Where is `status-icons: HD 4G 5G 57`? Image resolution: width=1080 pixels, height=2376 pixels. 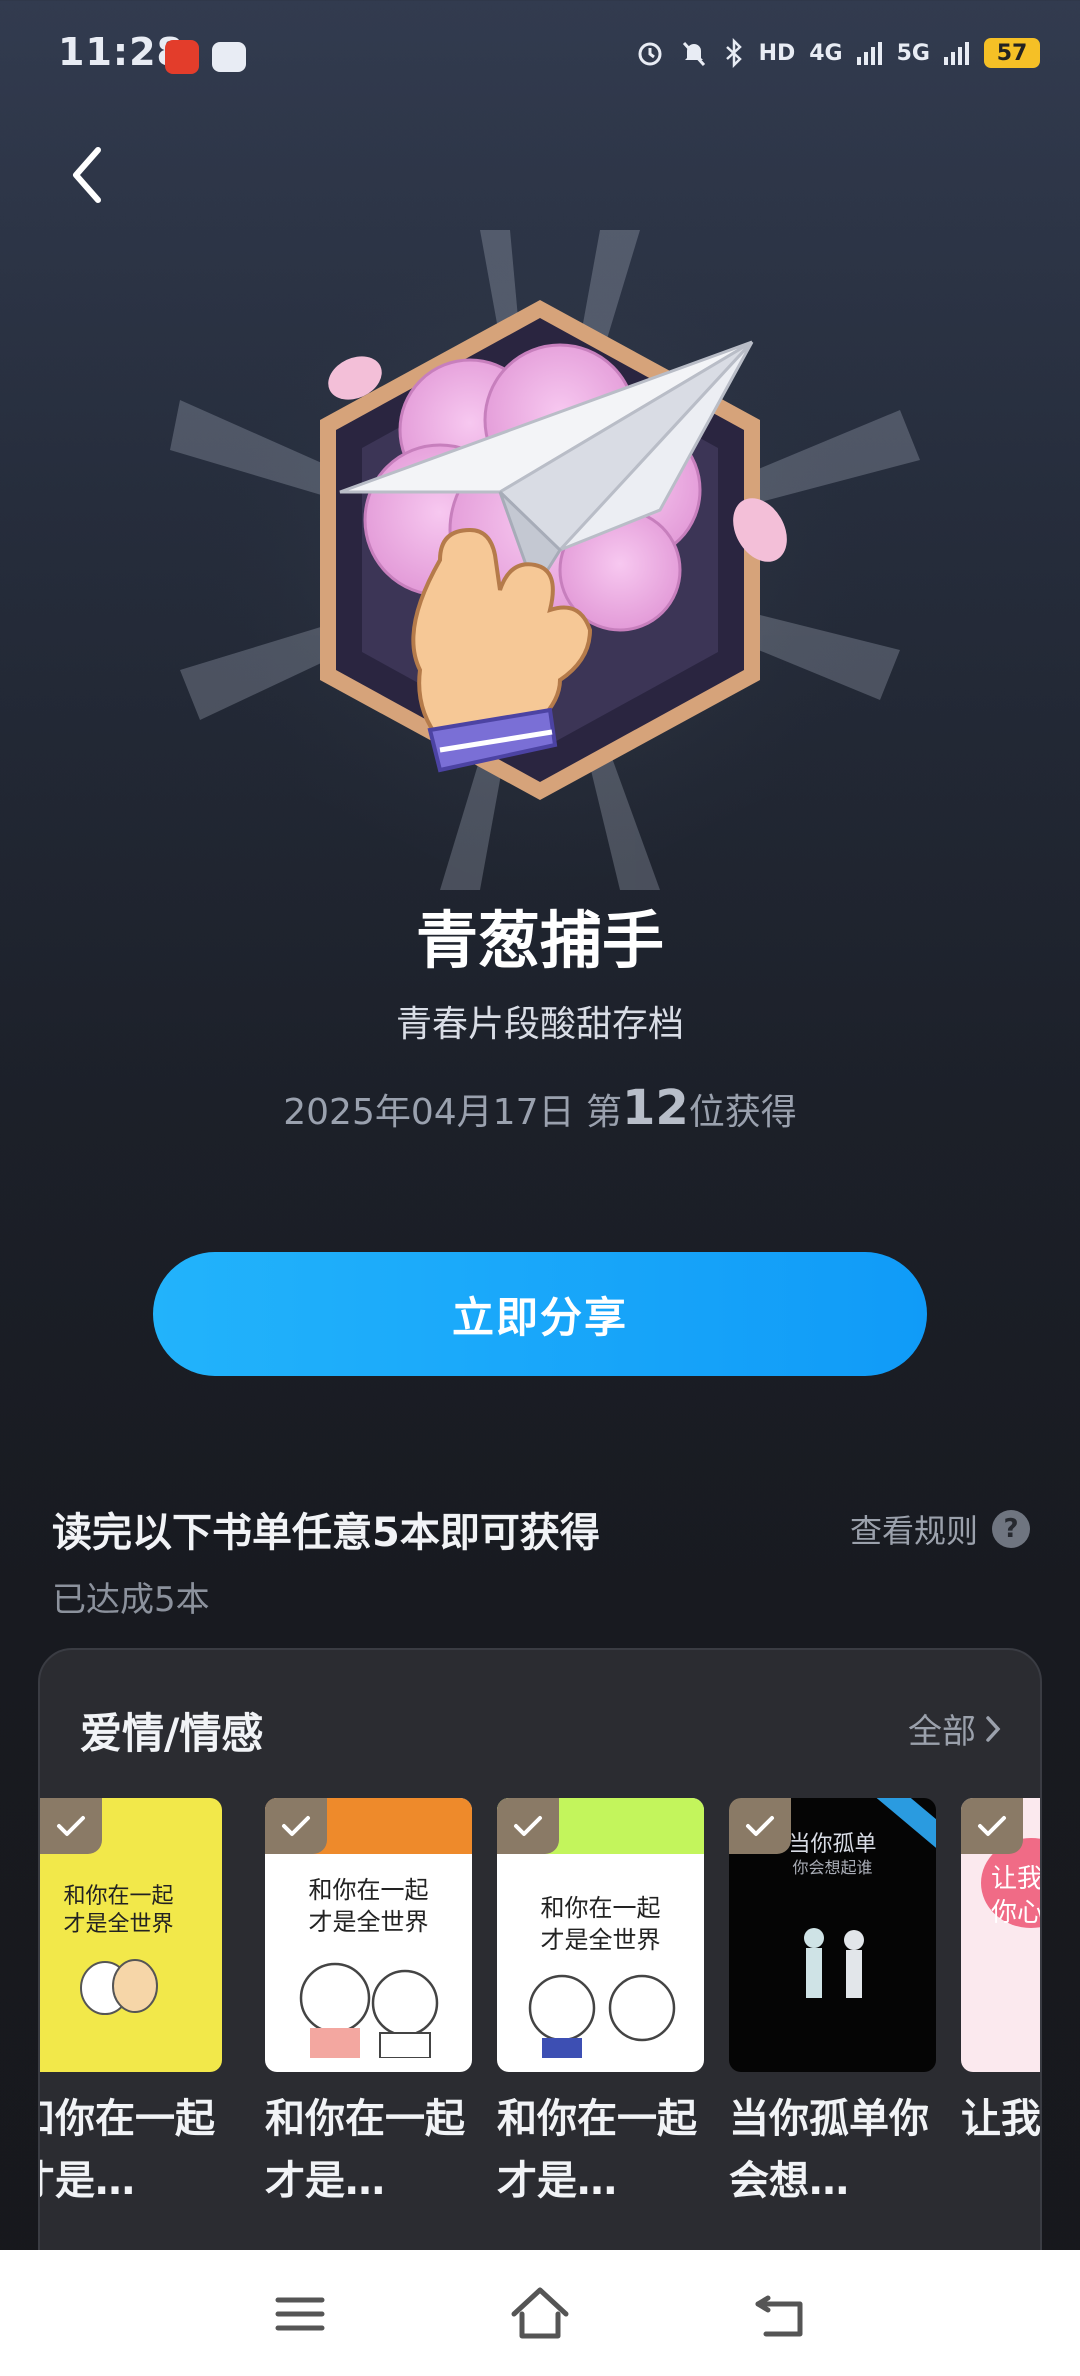
status-icons: HD 4G 5G 57 is located at coordinates (837, 53).